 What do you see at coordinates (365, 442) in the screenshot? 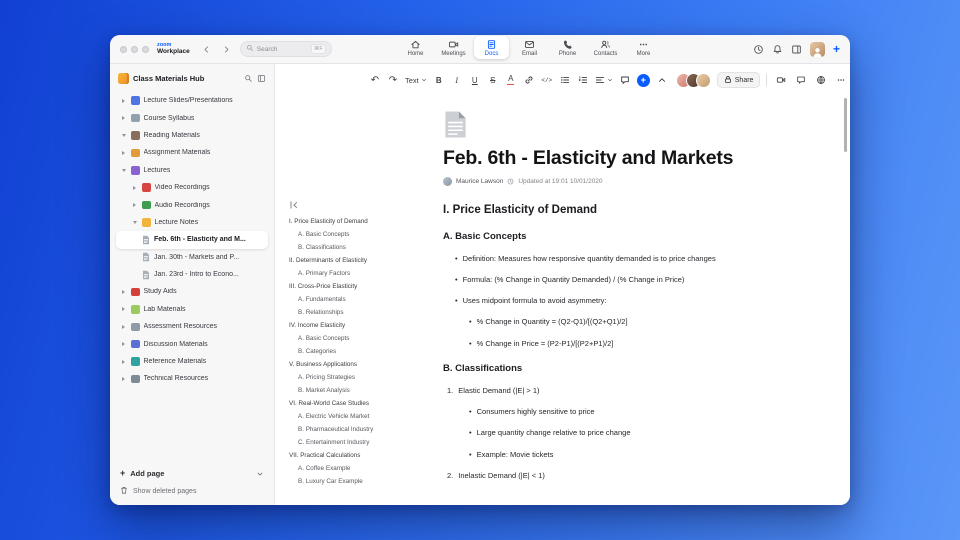
I see `outline-item: C. Entertainment Industry` at bounding box center [365, 442].